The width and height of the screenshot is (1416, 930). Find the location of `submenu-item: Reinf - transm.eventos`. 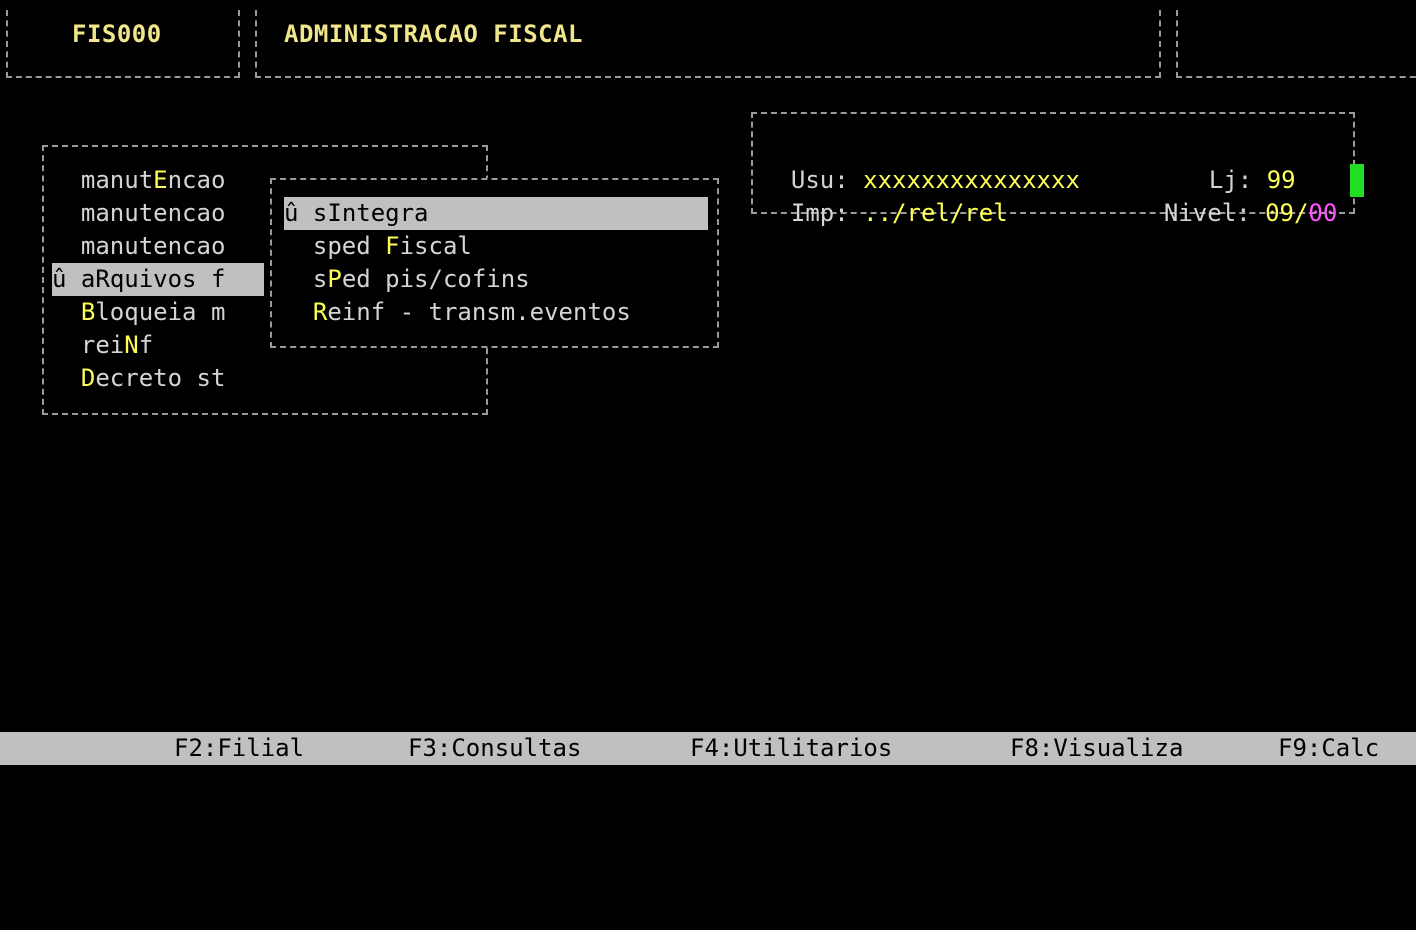

submenu-item: Reinf - transm.eventos is located at coordinates (496, 312).